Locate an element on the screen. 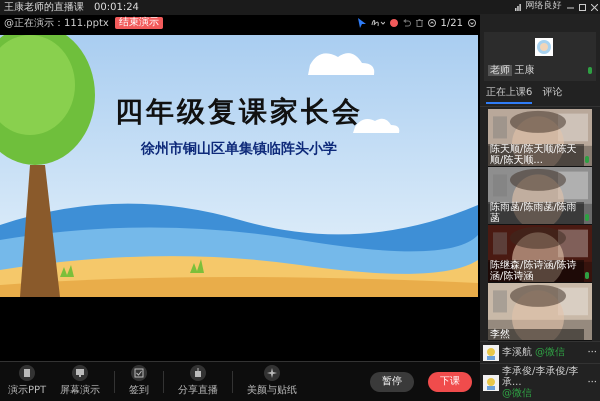  record-icon is located at coordinates (394, 23).